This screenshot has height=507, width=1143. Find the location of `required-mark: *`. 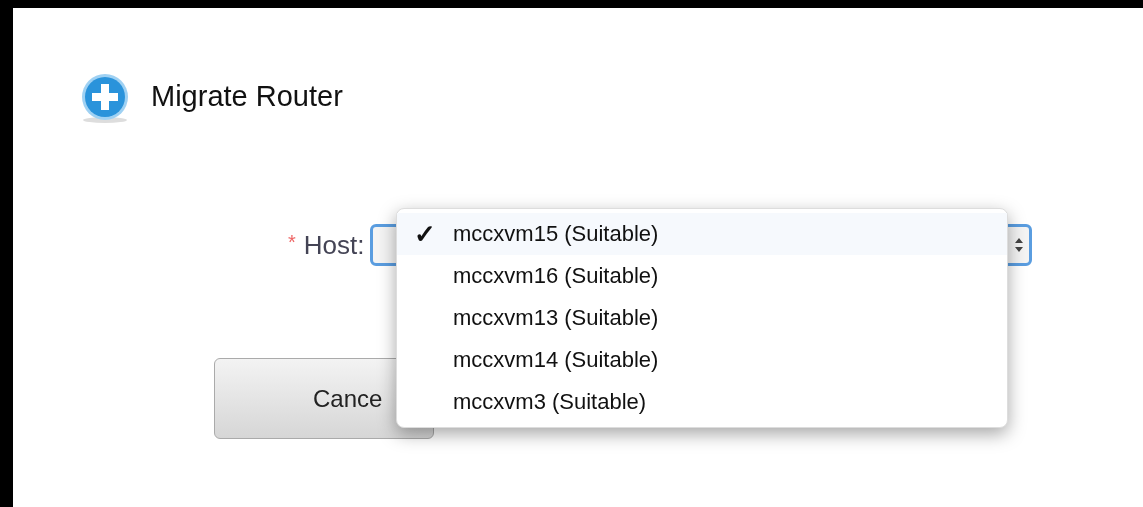

required-mark: * is located at coordinates (292, 242).